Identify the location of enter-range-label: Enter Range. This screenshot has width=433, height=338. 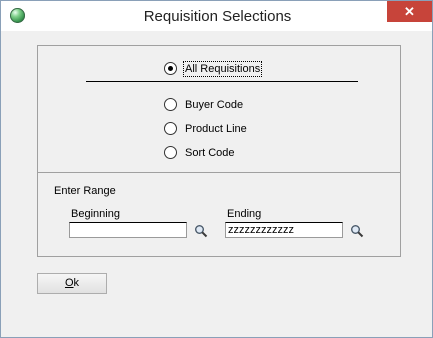
(85, 191).